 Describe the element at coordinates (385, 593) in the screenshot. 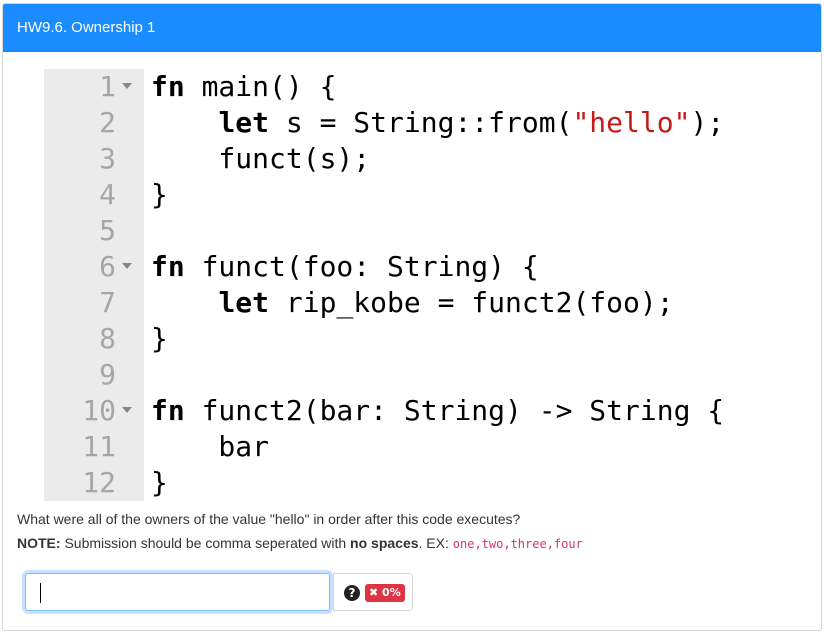

I see `score-badge: ✖ 0%` at that location.